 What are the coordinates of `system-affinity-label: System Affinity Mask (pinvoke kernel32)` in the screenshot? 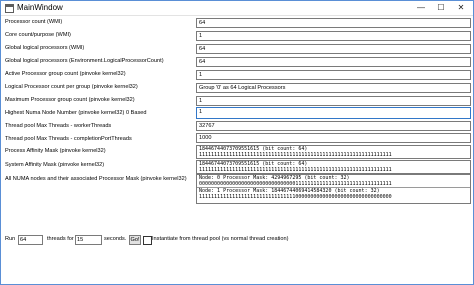 It's located at (55, 165).